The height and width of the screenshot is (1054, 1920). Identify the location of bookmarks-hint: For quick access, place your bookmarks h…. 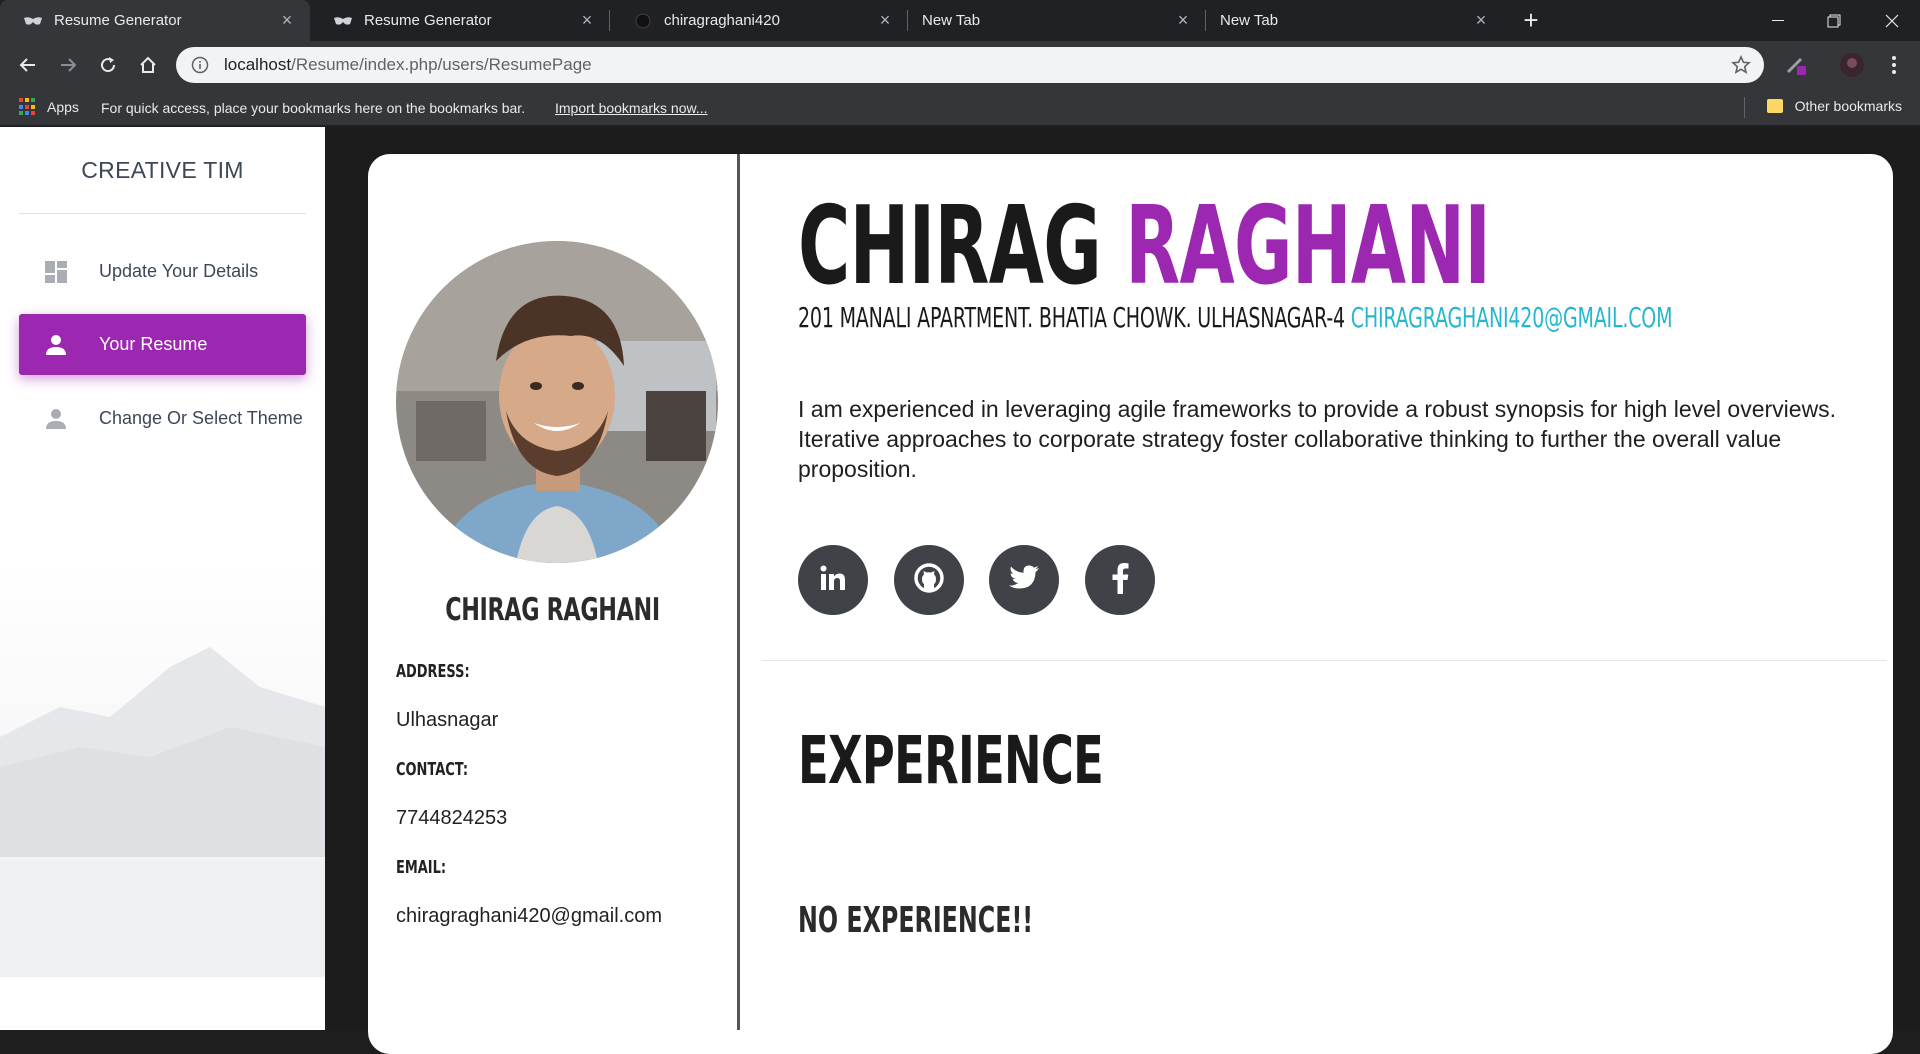
(313, 108).